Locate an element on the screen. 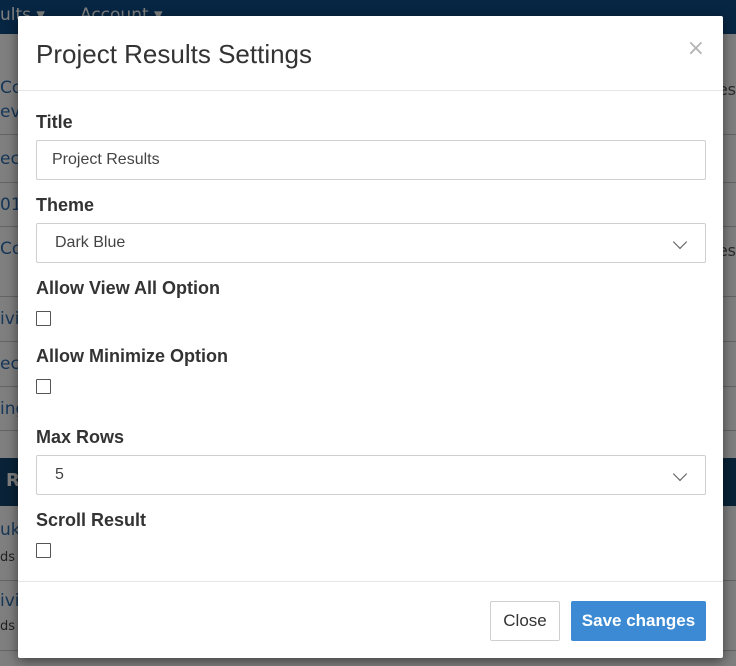 The height and width of the screenshot is (666, 736). theme-select-value: Dark Blue is located at coordinates (90, 242).